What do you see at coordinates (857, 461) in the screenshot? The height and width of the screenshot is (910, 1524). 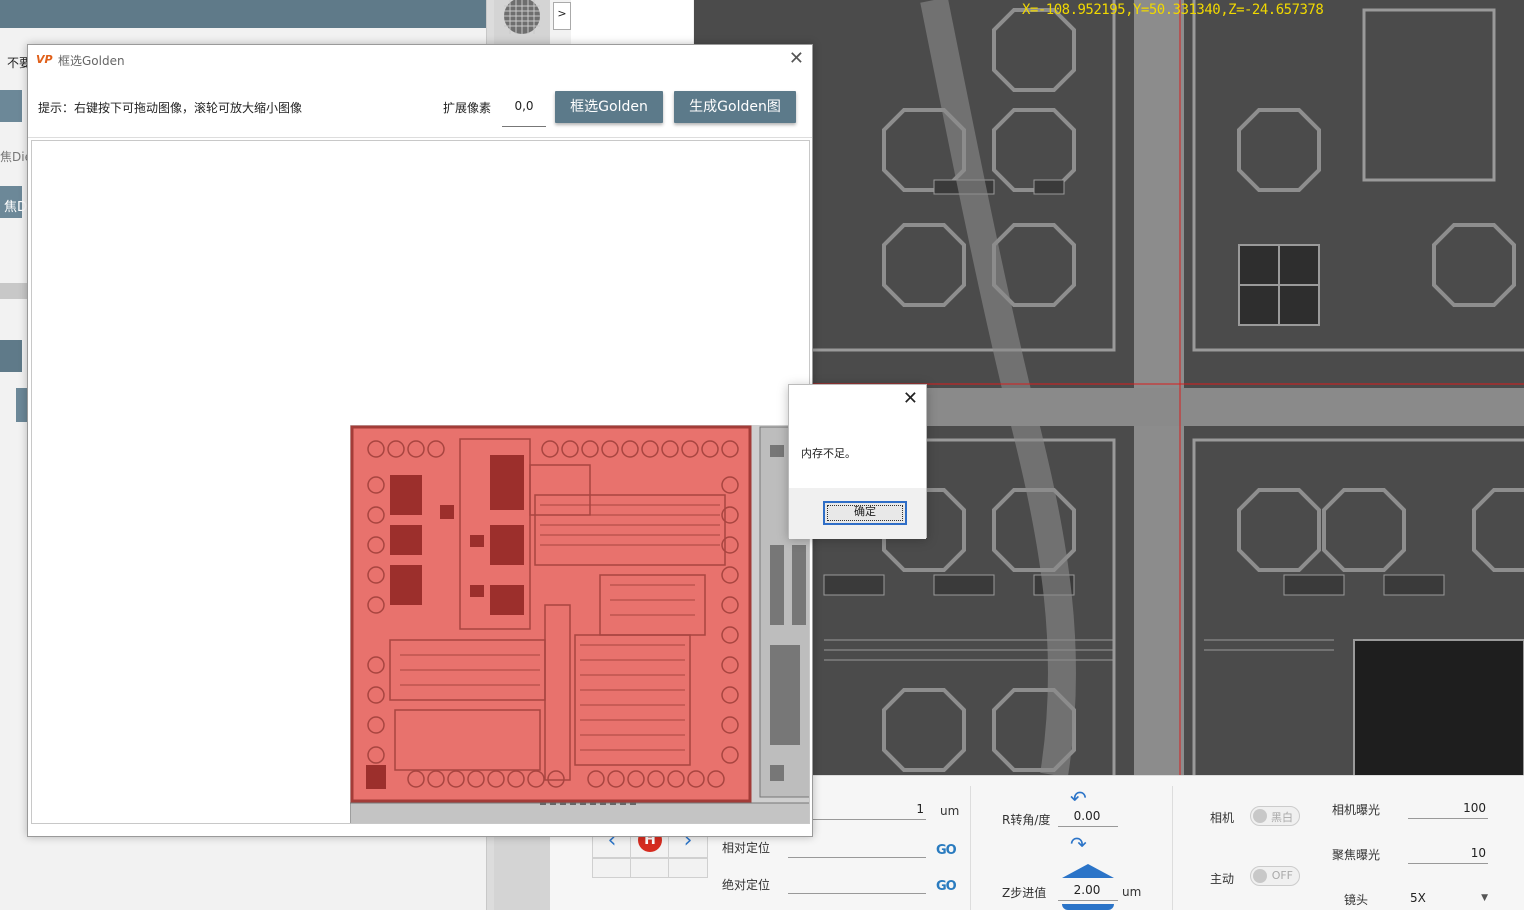 I see `error-message-box: ✕ 内存不足。 确定` at bounding box center [857, 461].